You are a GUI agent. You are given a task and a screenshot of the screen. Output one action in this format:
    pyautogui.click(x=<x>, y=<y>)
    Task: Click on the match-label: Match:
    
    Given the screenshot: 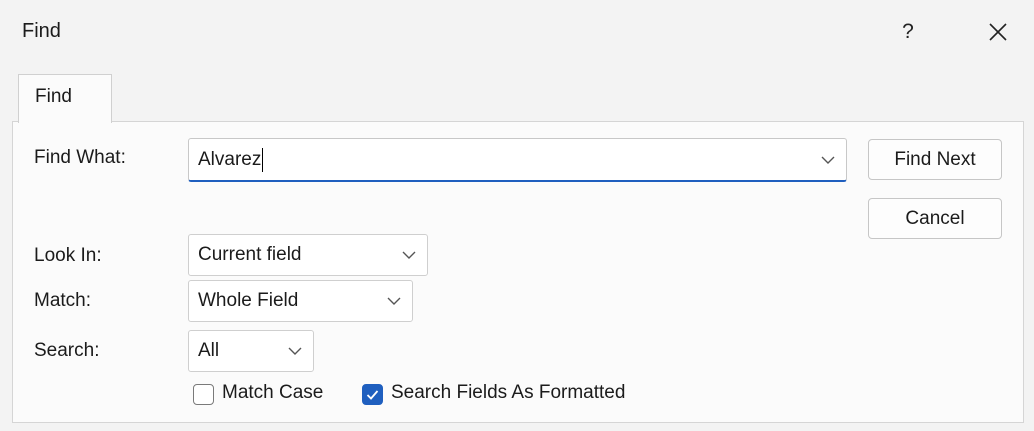 What is the action you would take?
    pyautogui.click(x=63, y=300)
    